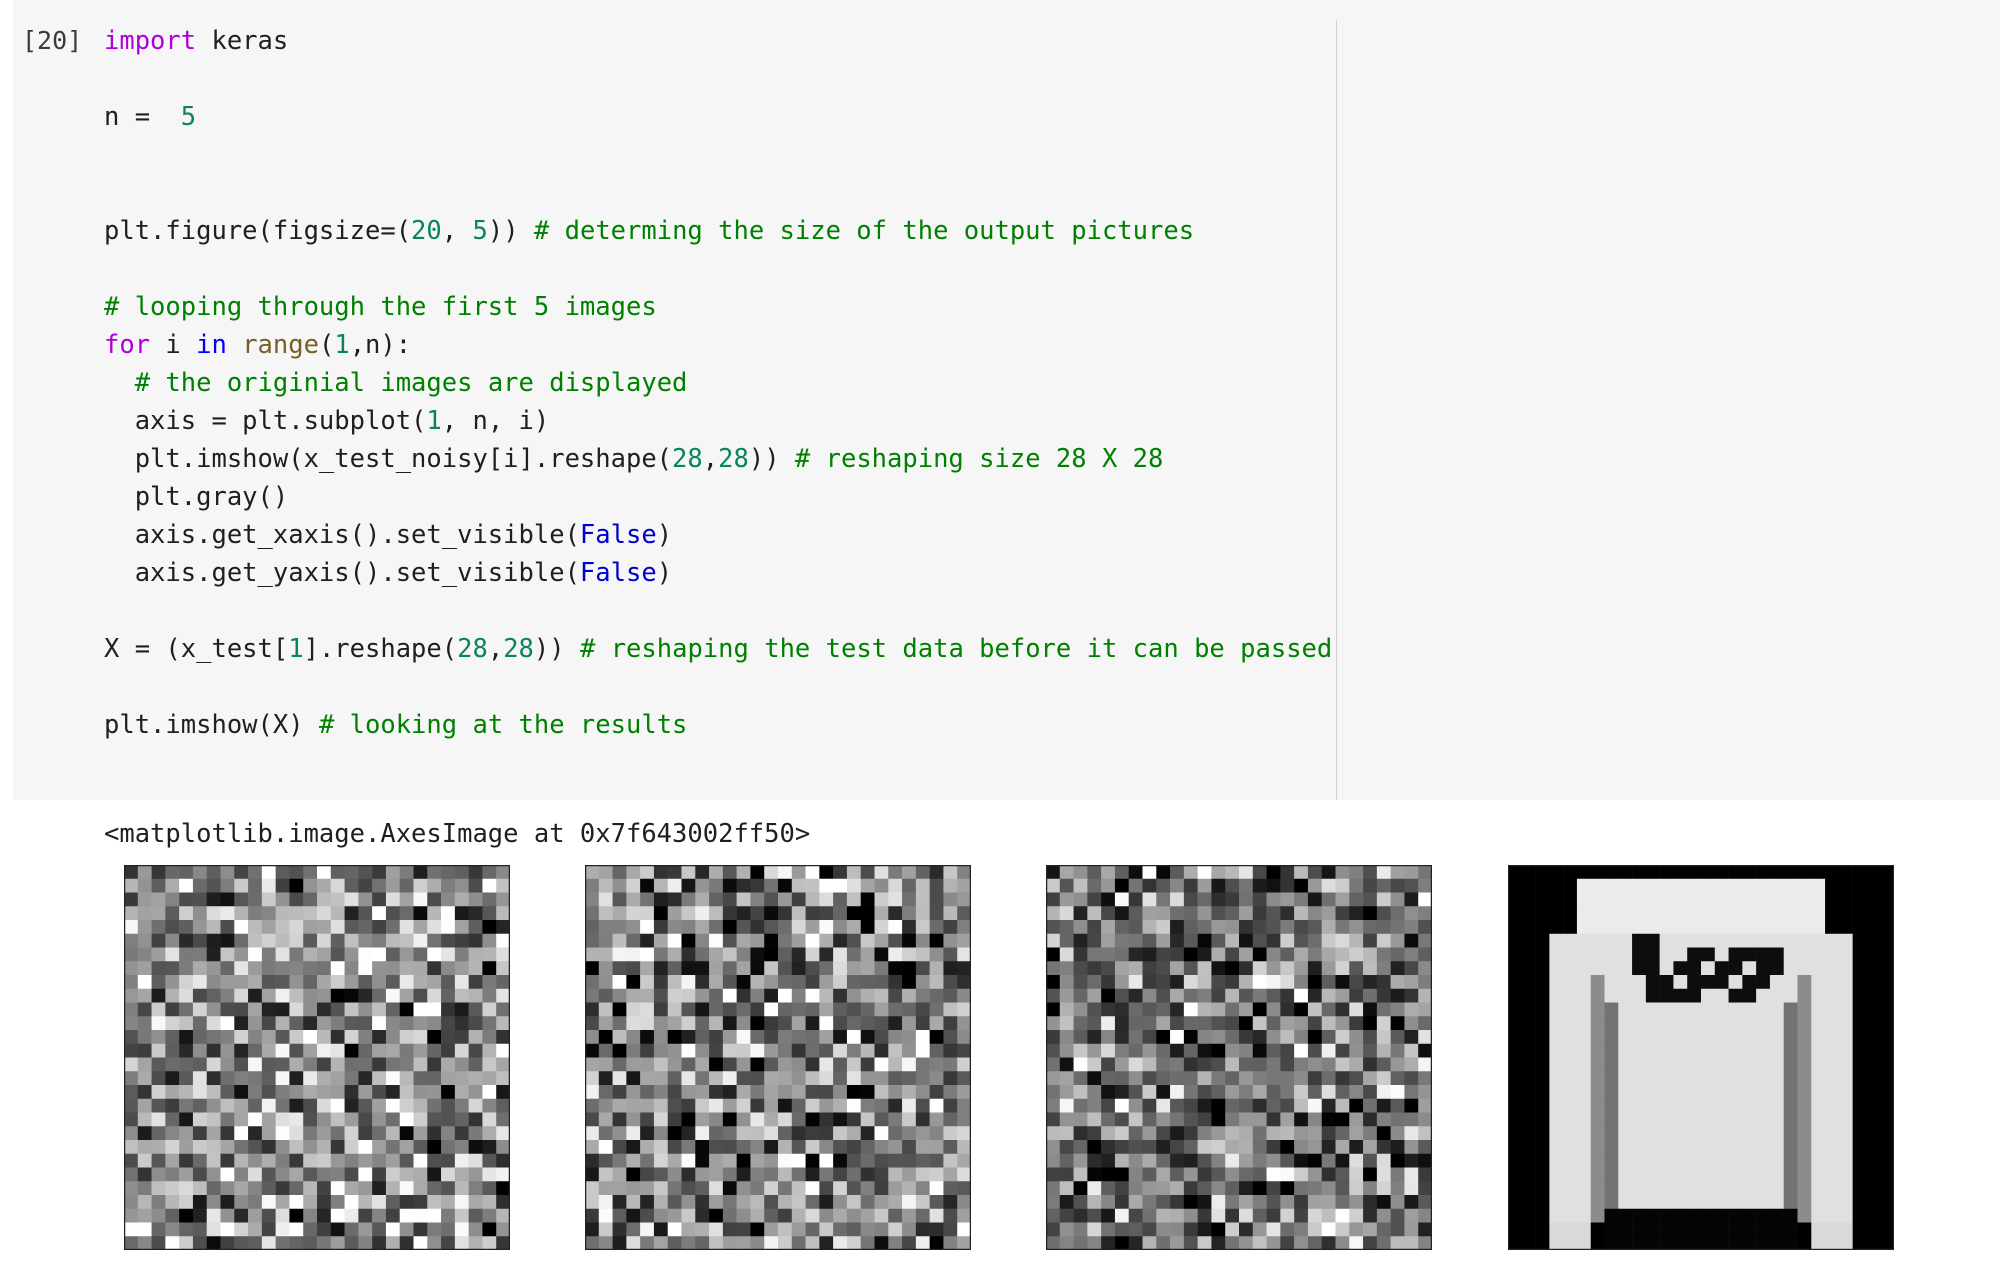 The width and height of the screenshot is (2000, 1286). What do you see at coordinates (457, 231) in the screenshot?
I see `code-token: ,` at bounding box center [457, 231].